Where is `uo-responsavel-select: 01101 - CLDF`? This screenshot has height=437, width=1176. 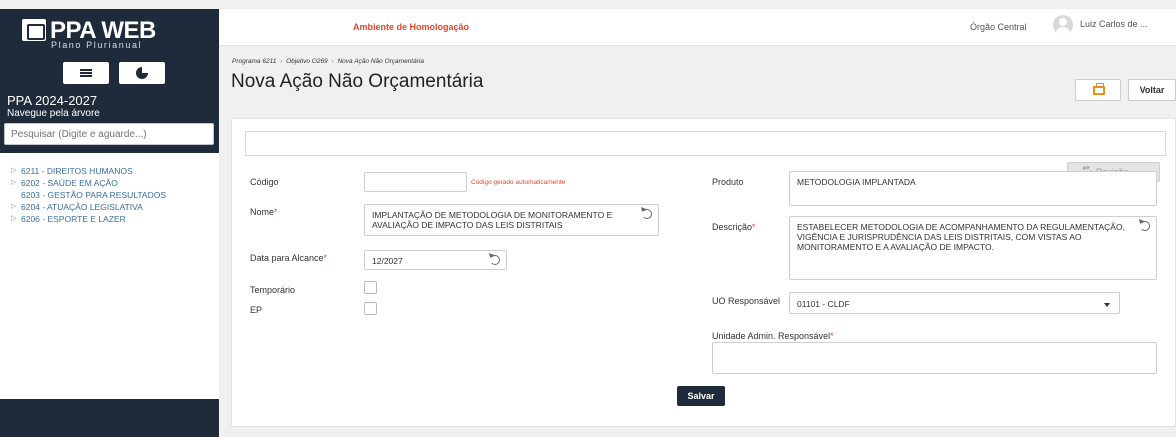
uo-responsavel-select: 01101 - CLDF is located at coordinates (954, 303).